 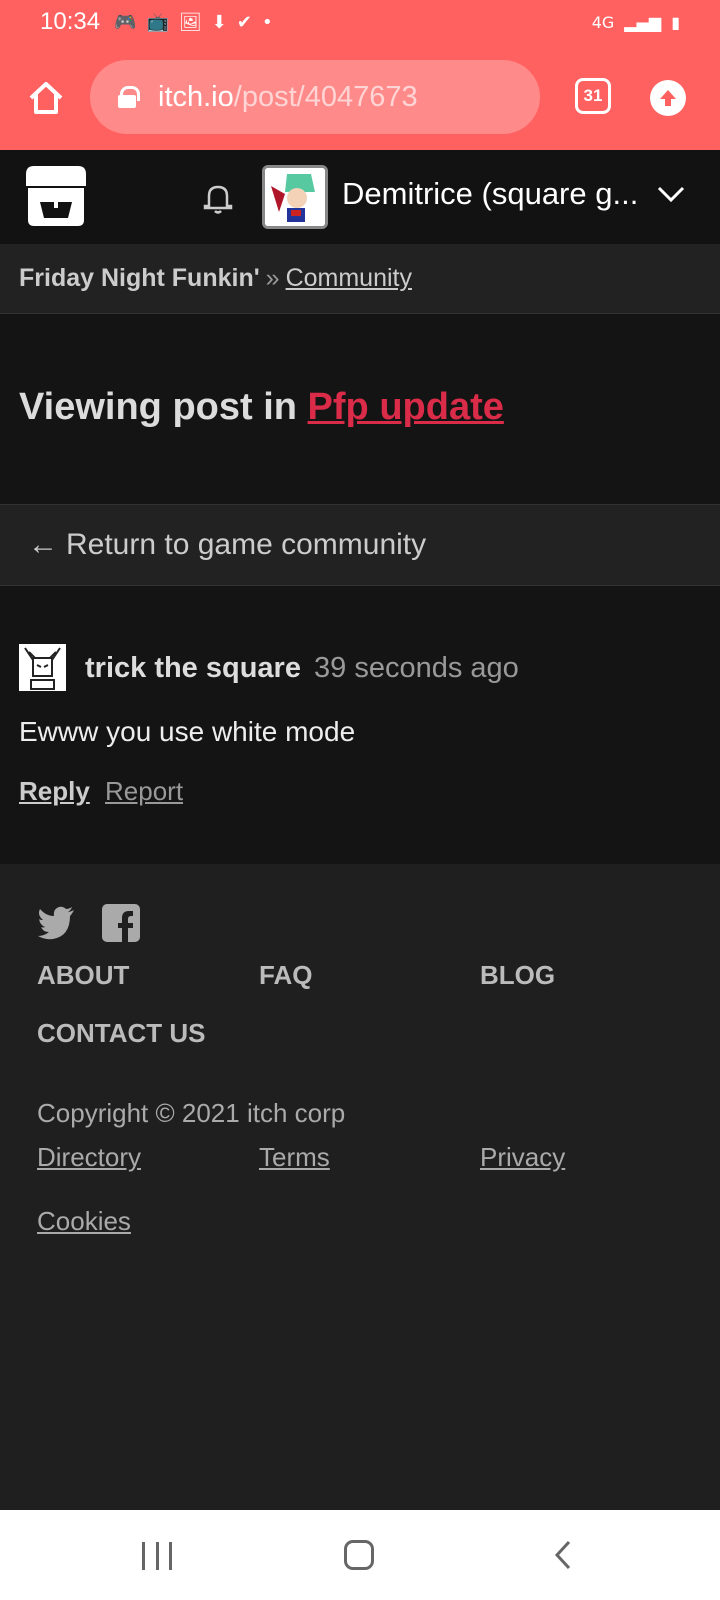 What do you see at coordinates (46, 98) in the screenshot?
I see `home-icon` at bounding box center [46, 98].